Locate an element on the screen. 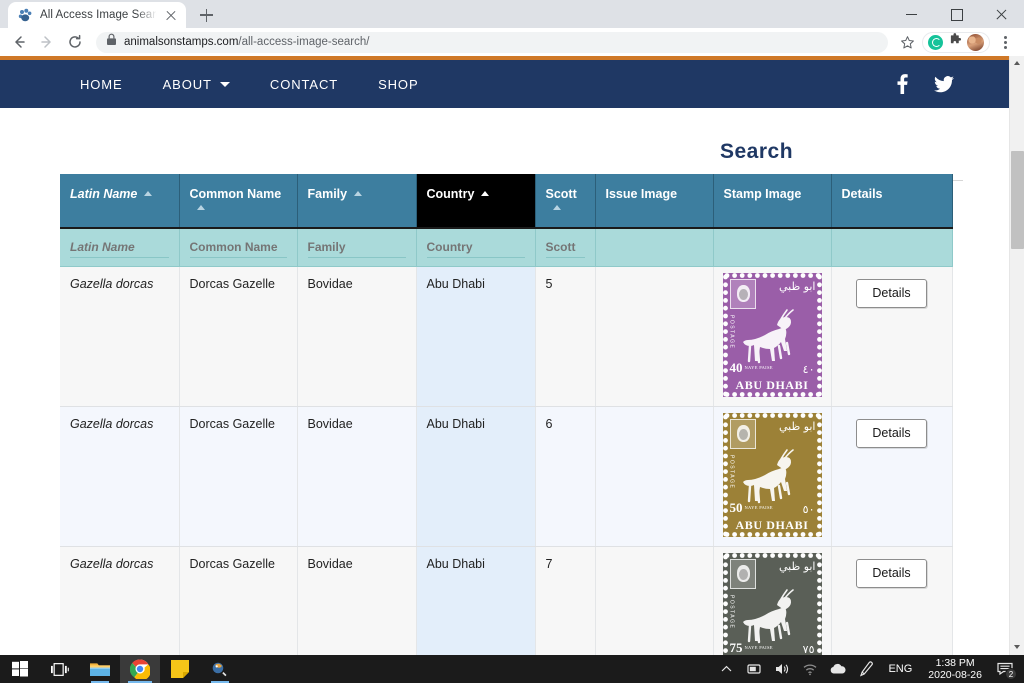 The height and width of the screenshot is (683, 1024). filter-input-country is located at coordinates (475, 249).